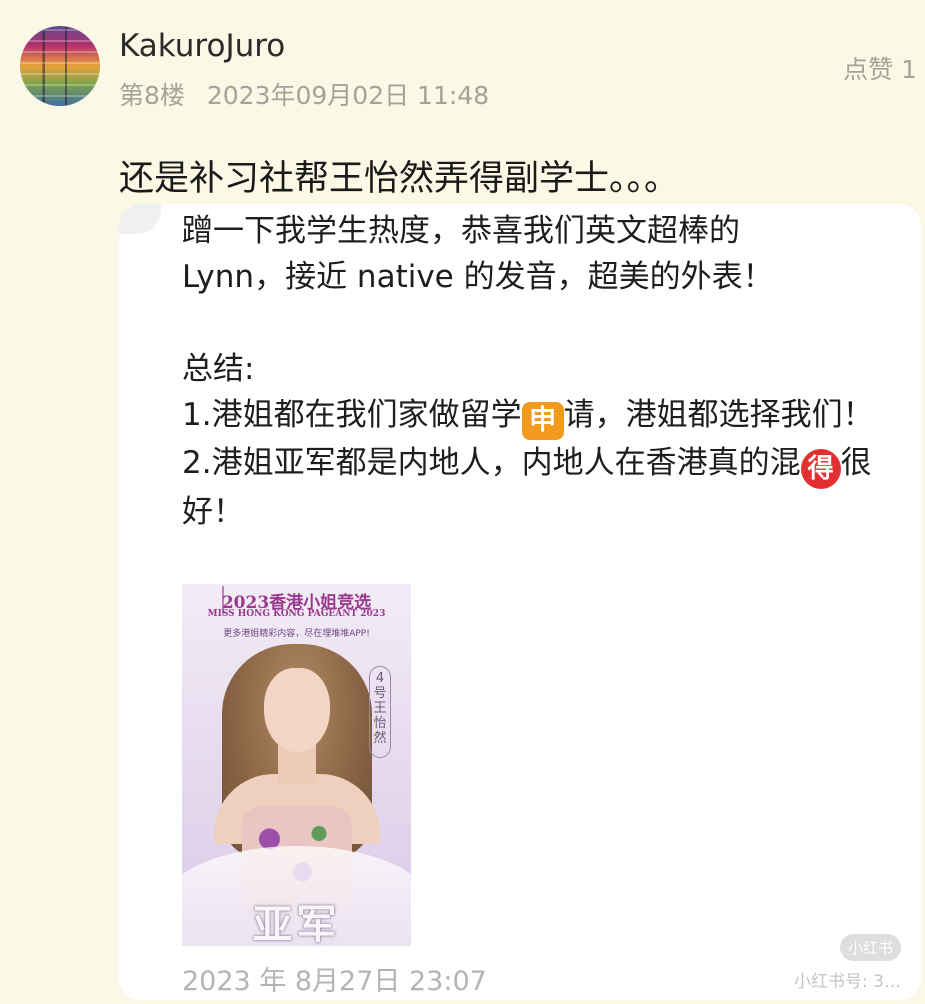 The height and width of the screenshot is (1004, 925). Describe the element at coordinates (380, 712) in the screenshot. I see `contestant-tag: 4号 王怡然` at that location.